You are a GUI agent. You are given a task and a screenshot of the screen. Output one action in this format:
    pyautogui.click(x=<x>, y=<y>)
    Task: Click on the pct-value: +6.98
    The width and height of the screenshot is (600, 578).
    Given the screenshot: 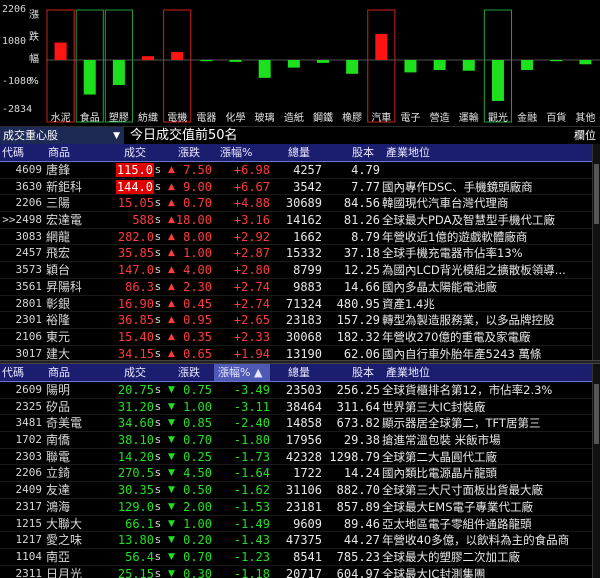 What is the action you would take?
    pyautogui.click(x=251, y=170)
    